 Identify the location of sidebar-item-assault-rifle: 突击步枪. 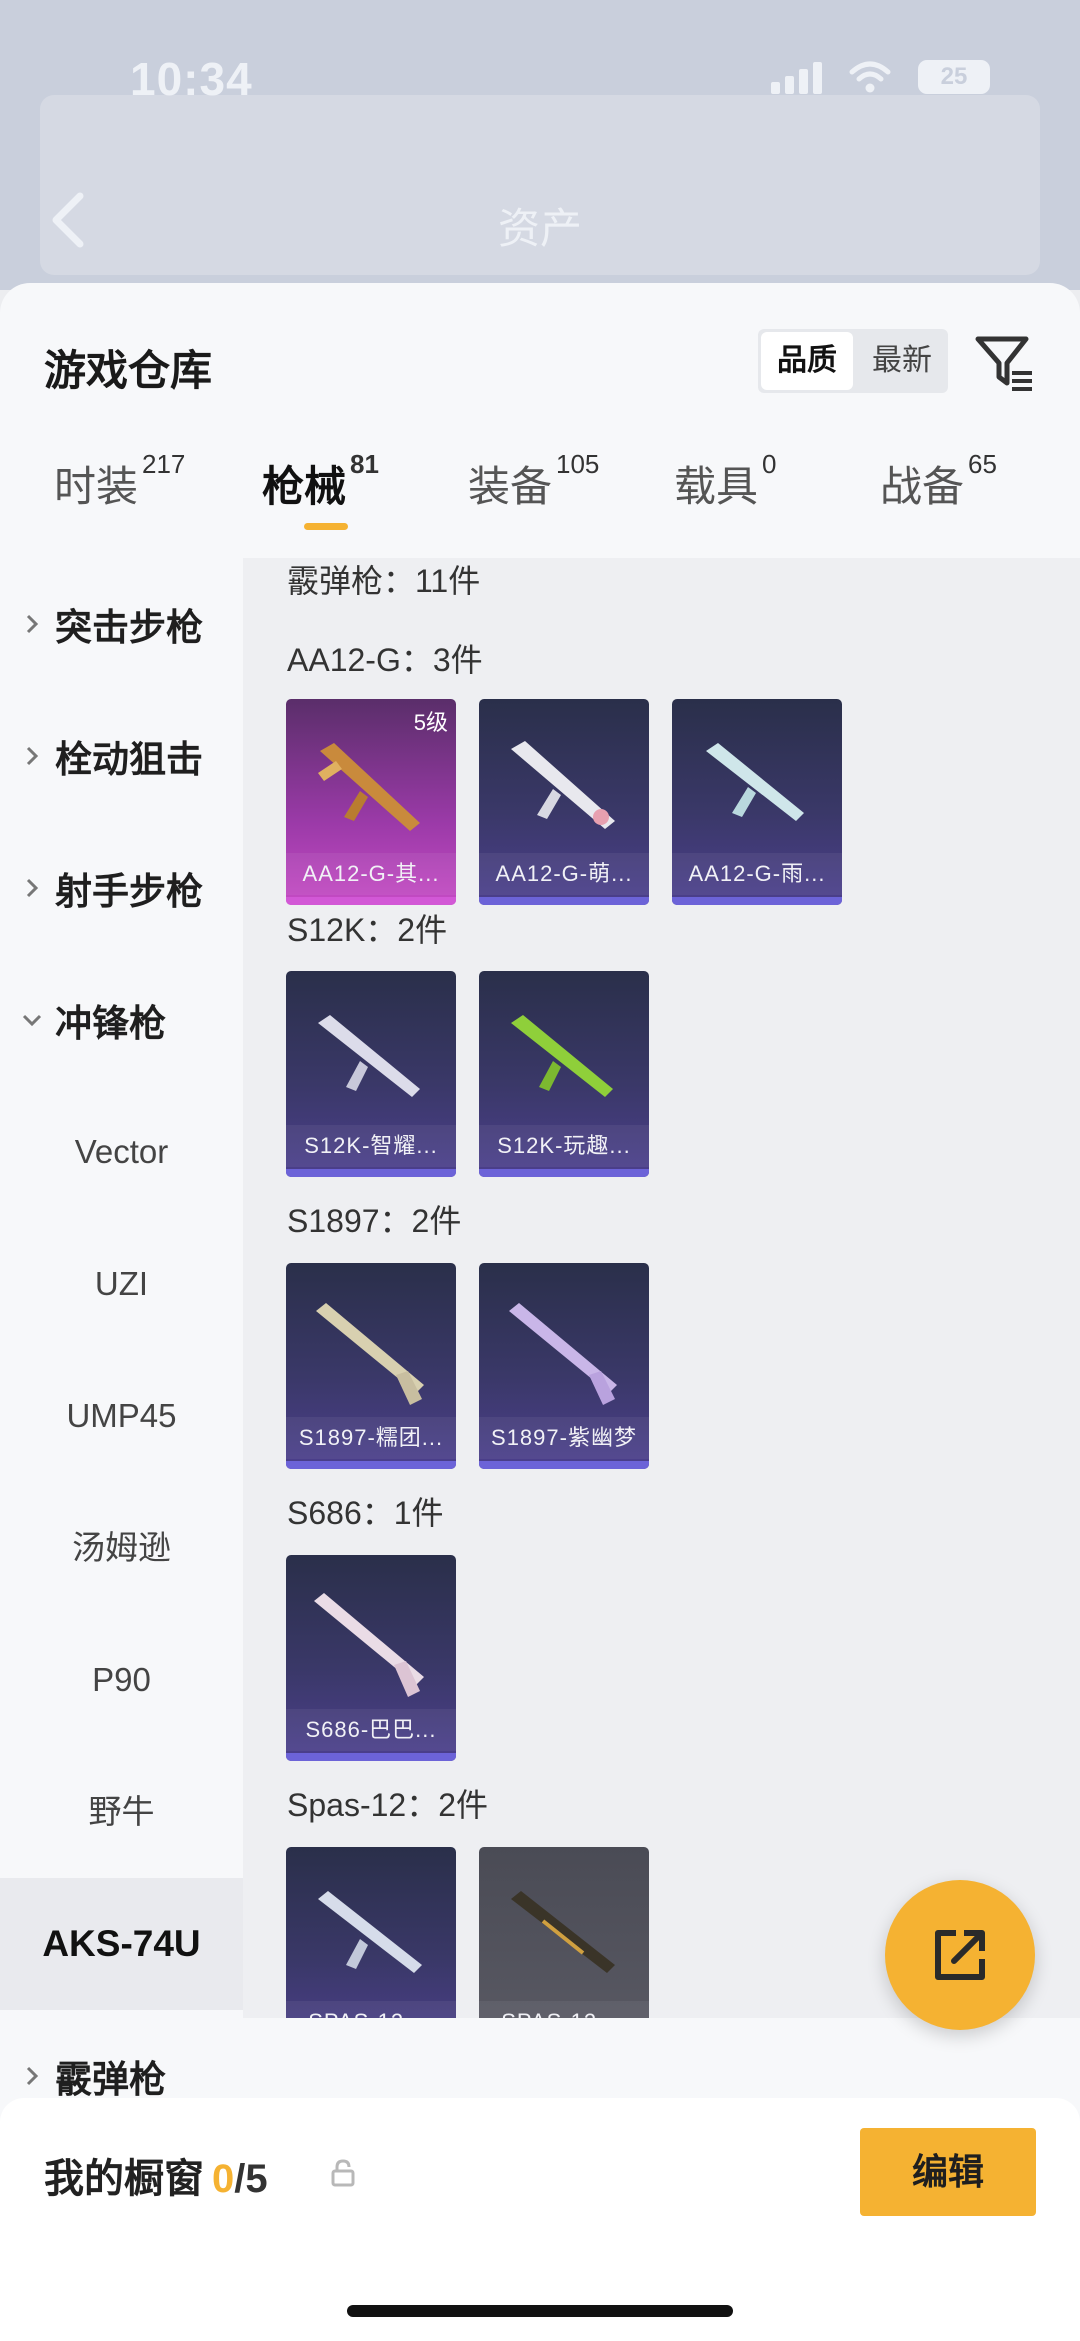
(121, 624).